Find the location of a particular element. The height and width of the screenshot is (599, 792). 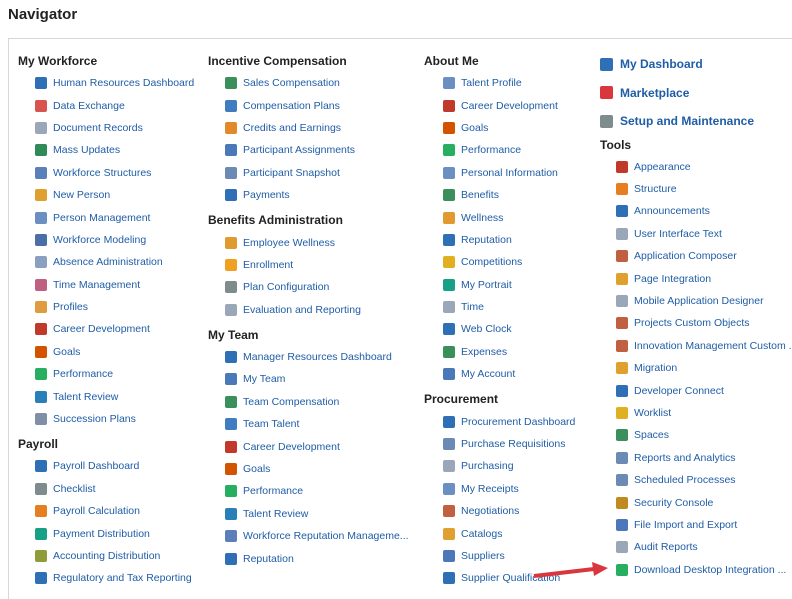

nav-item-succession-plans: Succession Plans is located at coordinates (106, 419).